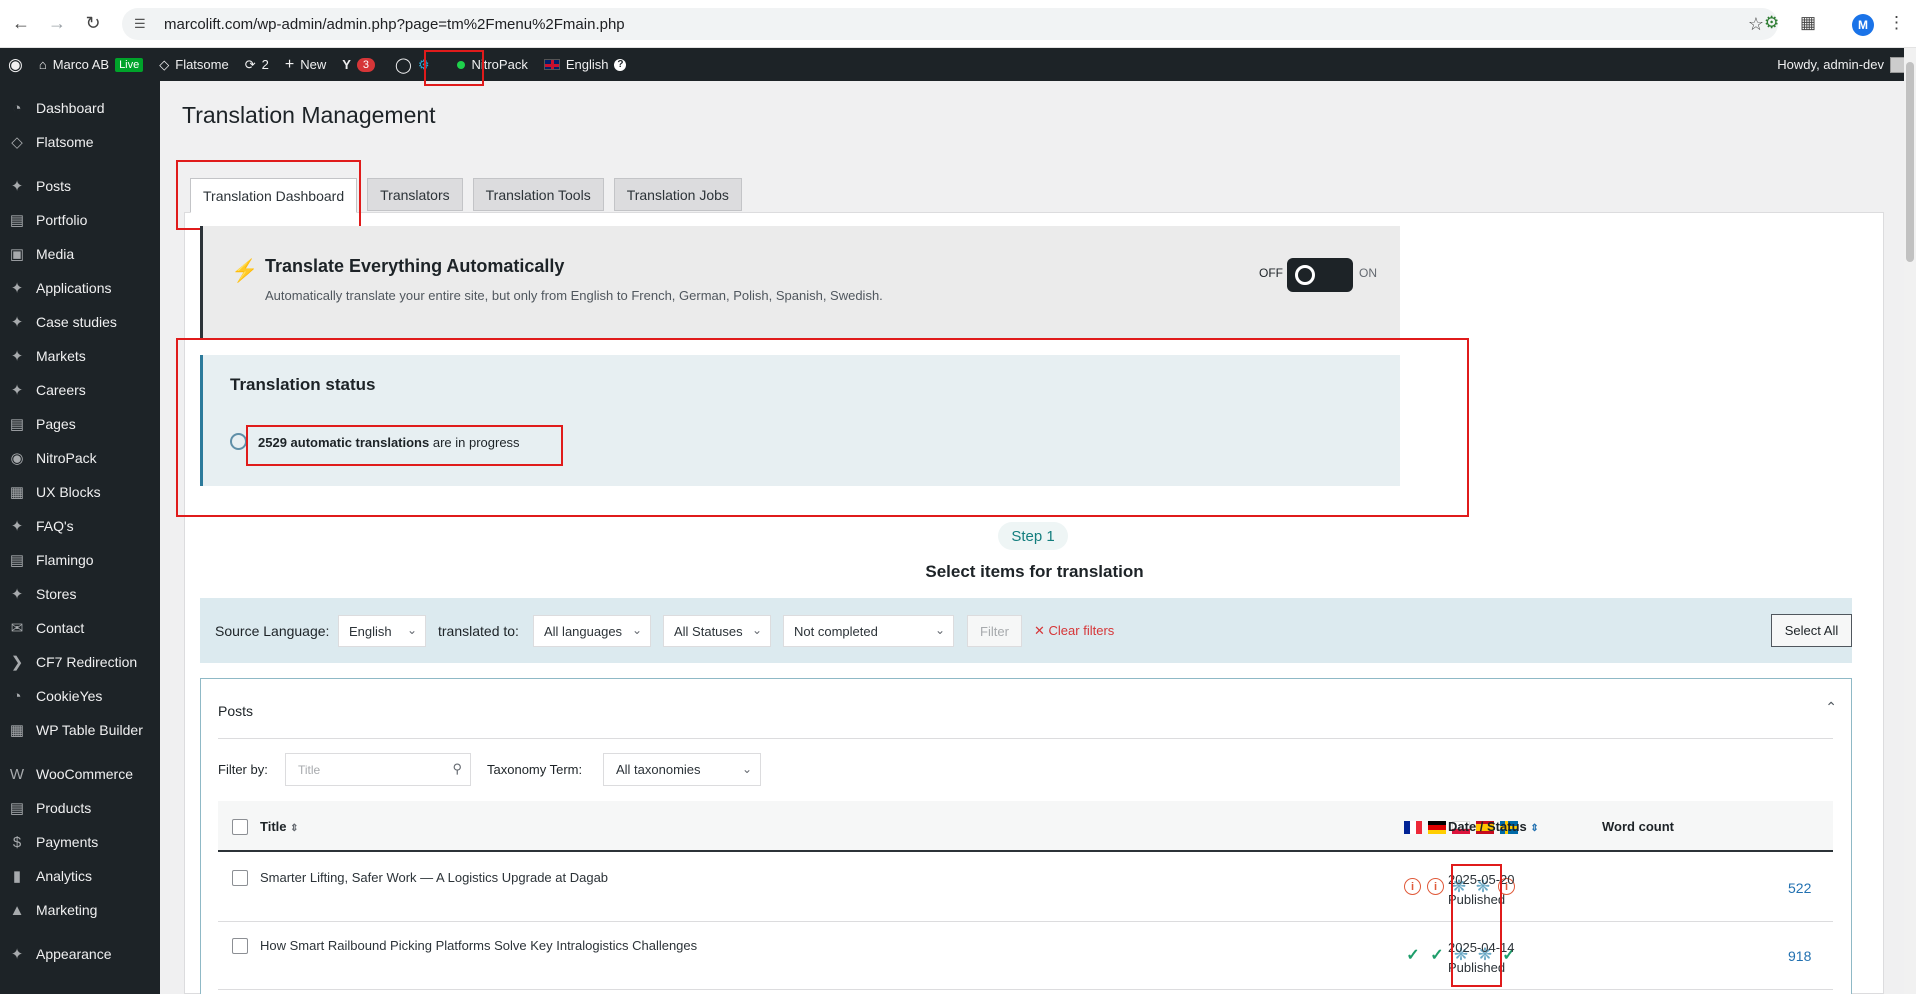  I want to click on language-switcher: English ?, so click(585, 64).